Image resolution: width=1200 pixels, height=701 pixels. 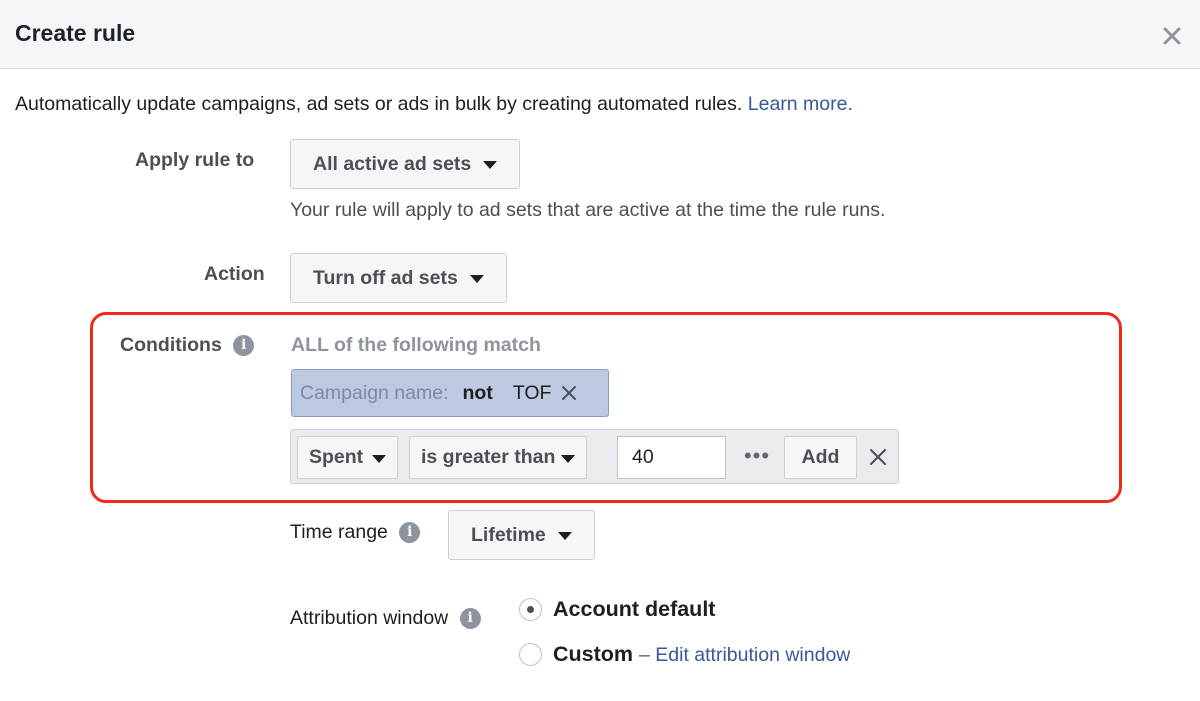 What do you see at coordinates (744, 655) in the screenshot?
I see `edit-attribution-window-link: – Edit attribution window` at bounding box center [744, 655].